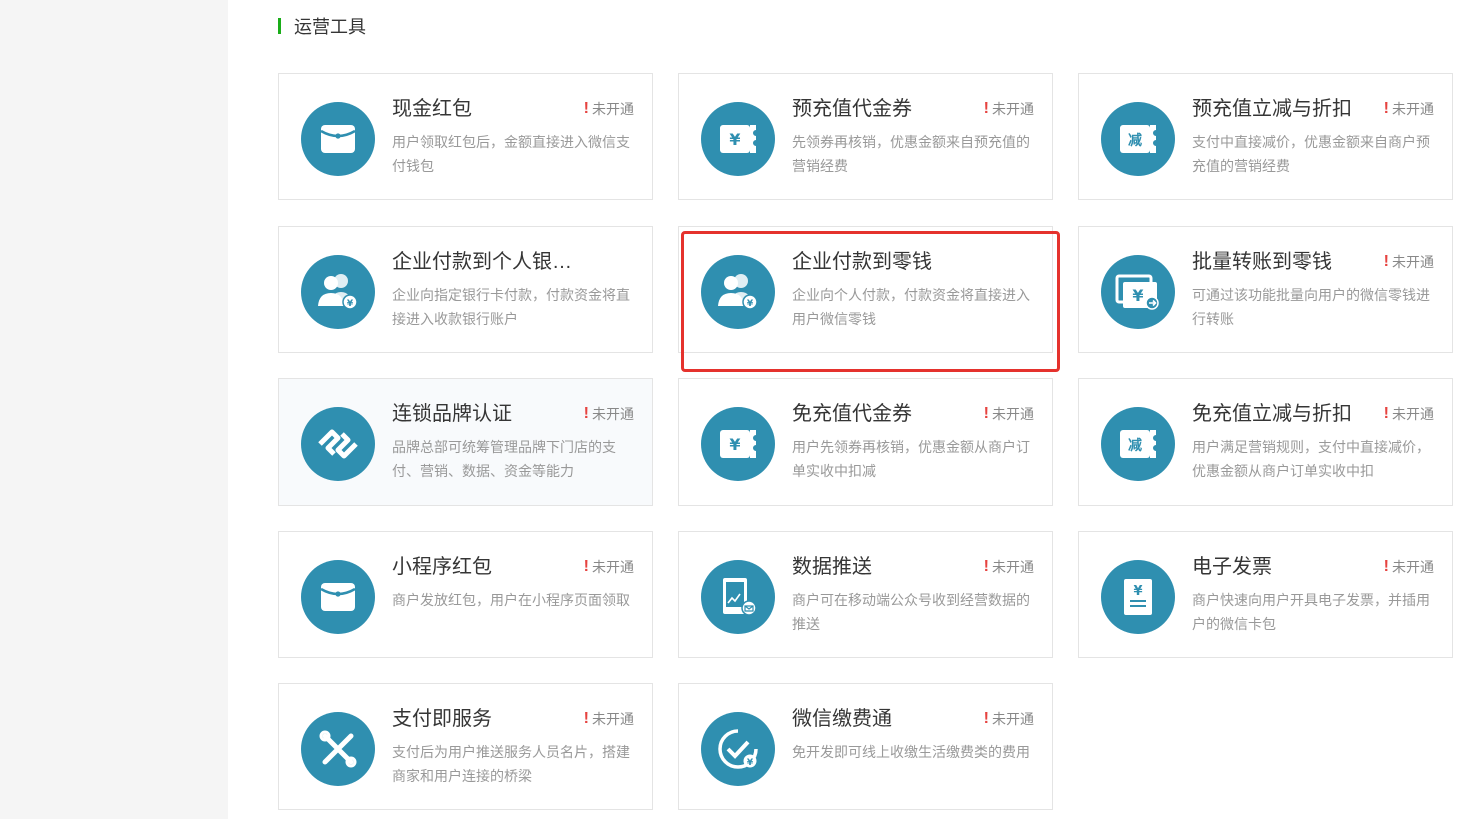  I want to click on tool-card: 连锁品牌认证! 未开通 品牌总部可统筹管理品牌下门店的支付、营销、数据、资金等能力, so click(465, 442).